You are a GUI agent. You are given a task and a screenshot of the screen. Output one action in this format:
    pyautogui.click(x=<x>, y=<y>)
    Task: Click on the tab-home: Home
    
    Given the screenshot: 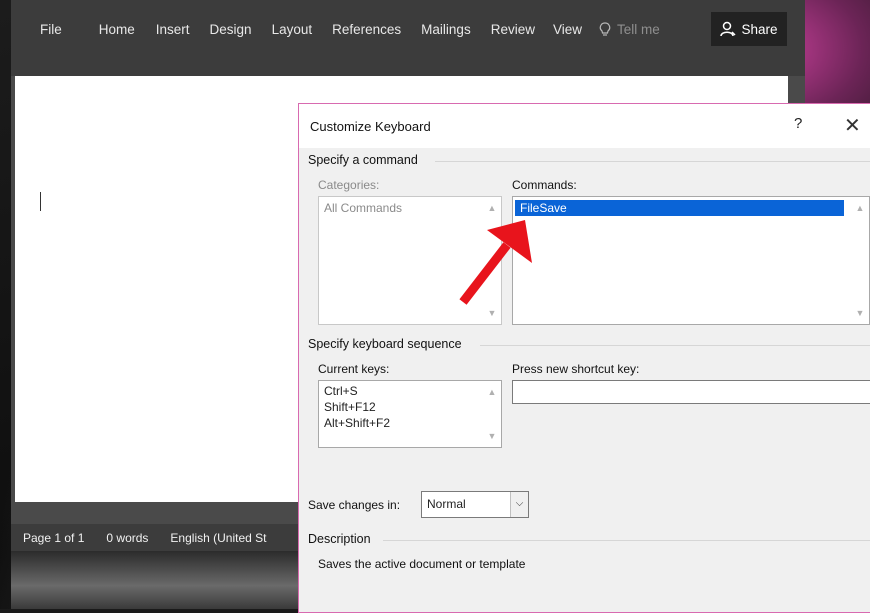 What is the action you would take?
    pyautogui.click(x=117, y=29)
    